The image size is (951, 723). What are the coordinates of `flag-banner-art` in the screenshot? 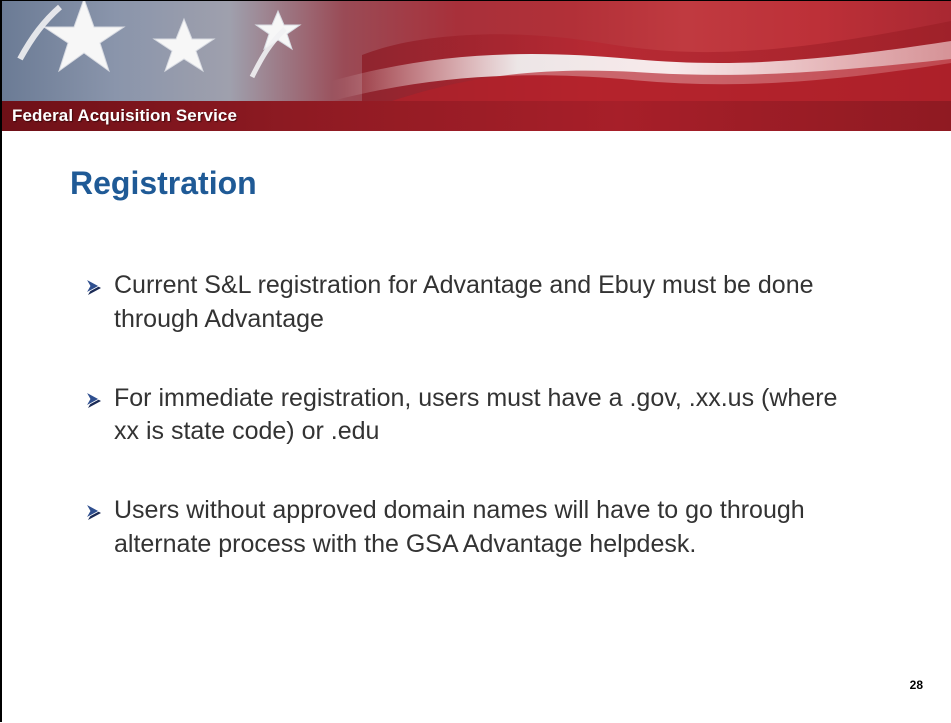 It's located at (484, 51).